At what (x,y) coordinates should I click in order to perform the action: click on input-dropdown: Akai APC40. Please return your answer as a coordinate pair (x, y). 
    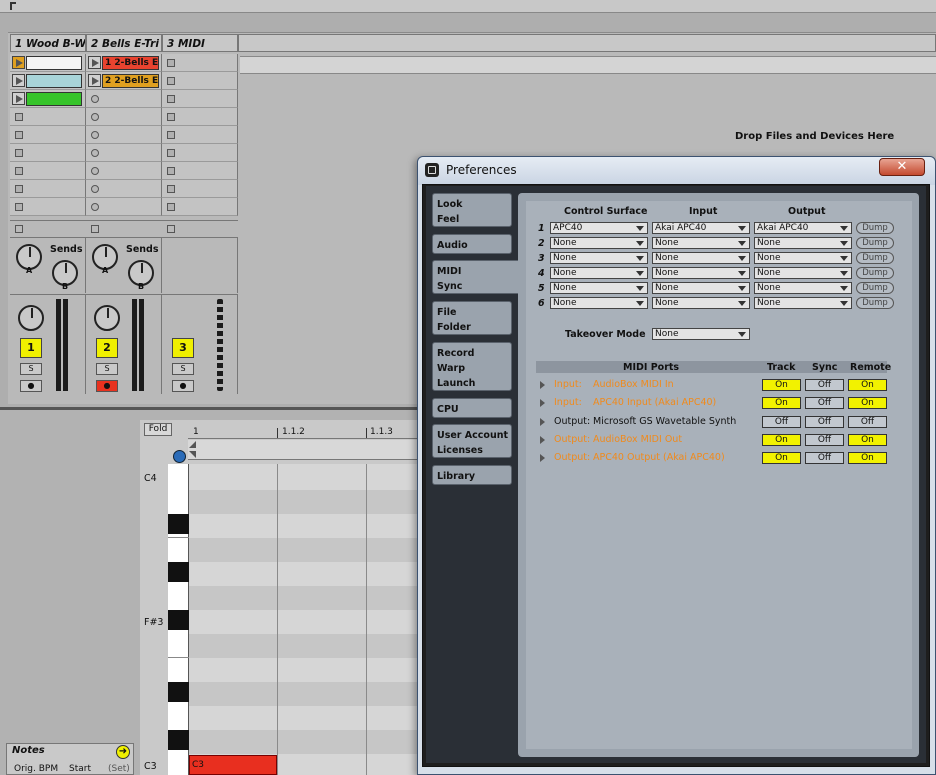
    Looking at the image, I should click on (701, 228).